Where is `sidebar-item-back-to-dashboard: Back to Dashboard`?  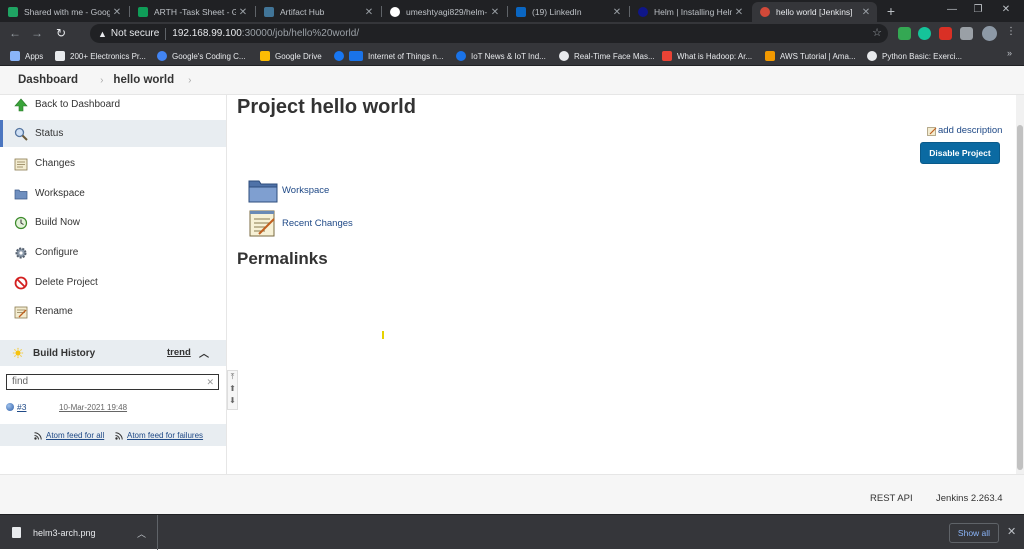
sidebar-item-back-to-dashboard: Back to Dashboard is located at coordinates (113, 104).